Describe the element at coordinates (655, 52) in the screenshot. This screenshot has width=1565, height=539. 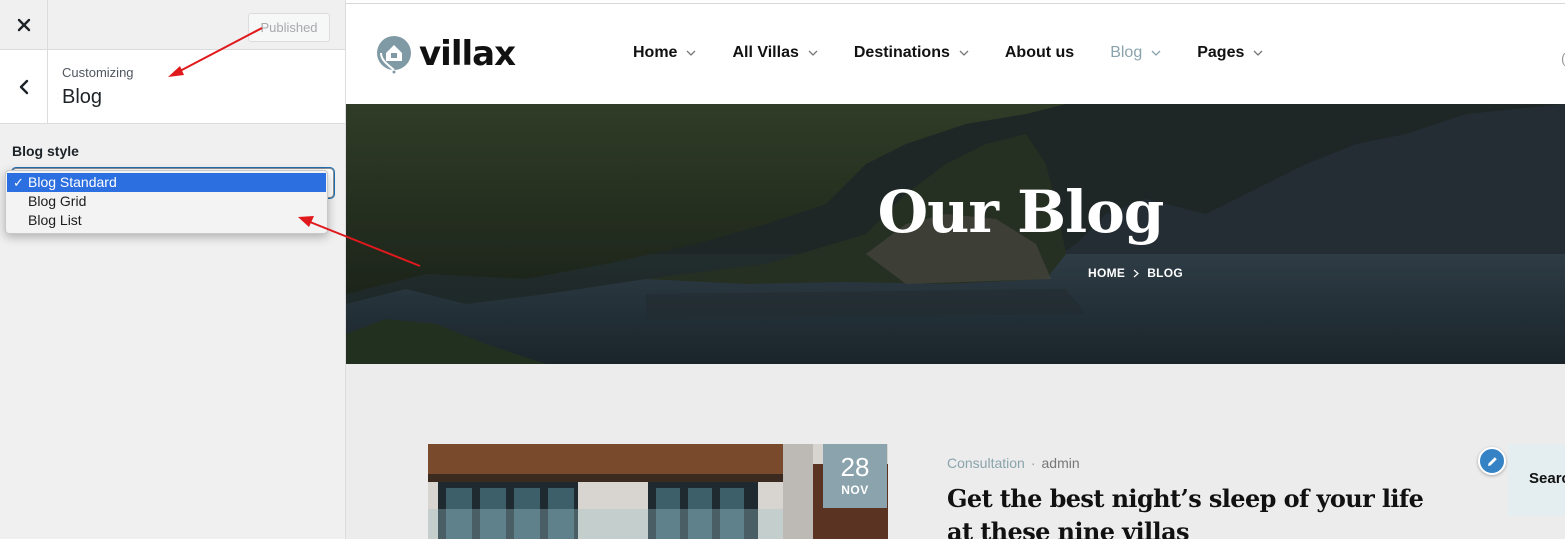
I see `nav-label: Home` at that location.